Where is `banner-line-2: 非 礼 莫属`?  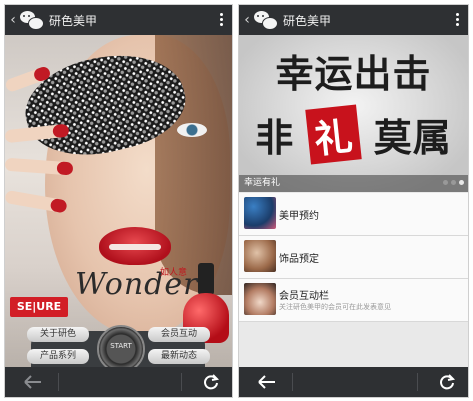
banner-line-2: 非 礼 莫属 is located at coordinates (353, 134).